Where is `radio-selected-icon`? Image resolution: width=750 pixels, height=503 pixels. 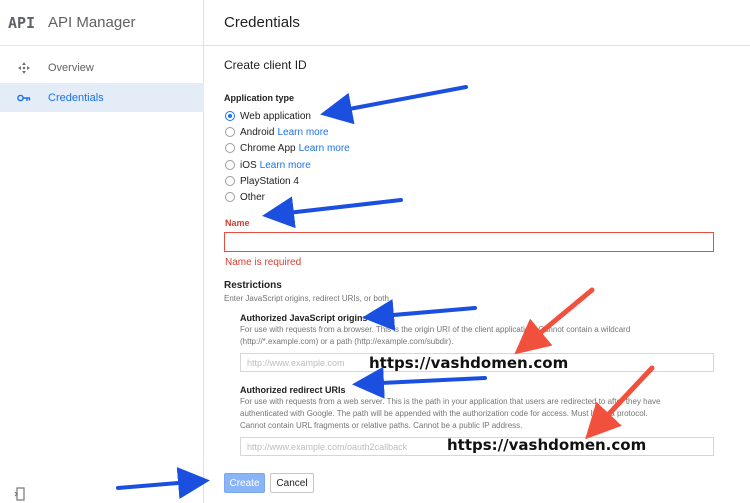
radio-selected-icon is located at coordinates (230, 116).